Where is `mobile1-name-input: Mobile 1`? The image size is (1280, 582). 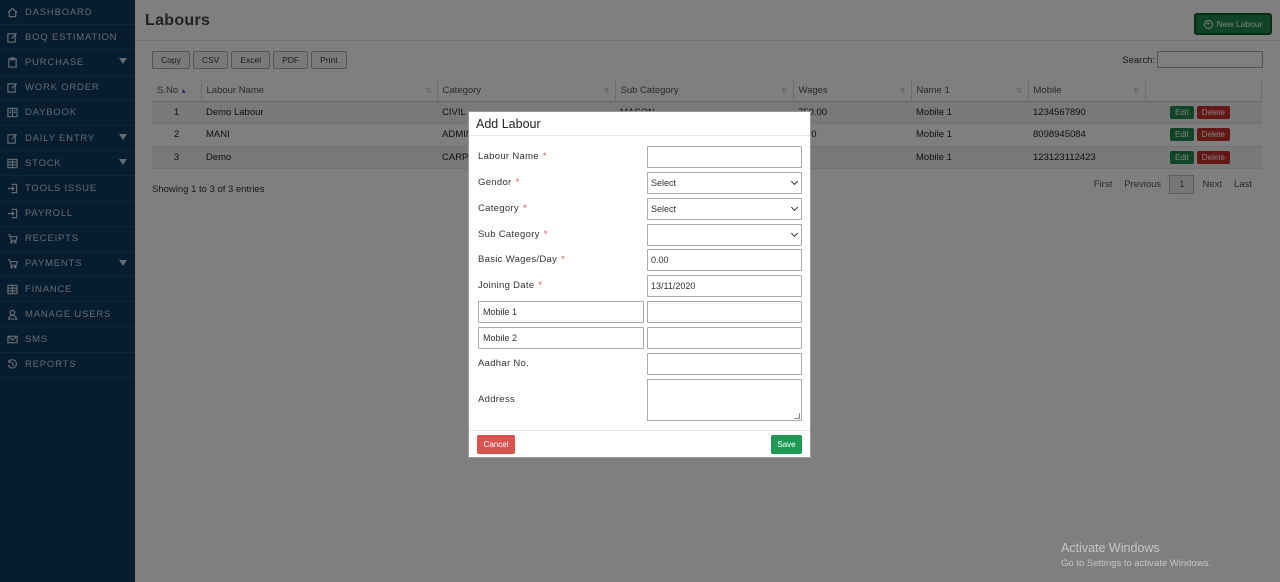 mobile1-name-input: Mobile 1 is located at coordinates (561, 312).